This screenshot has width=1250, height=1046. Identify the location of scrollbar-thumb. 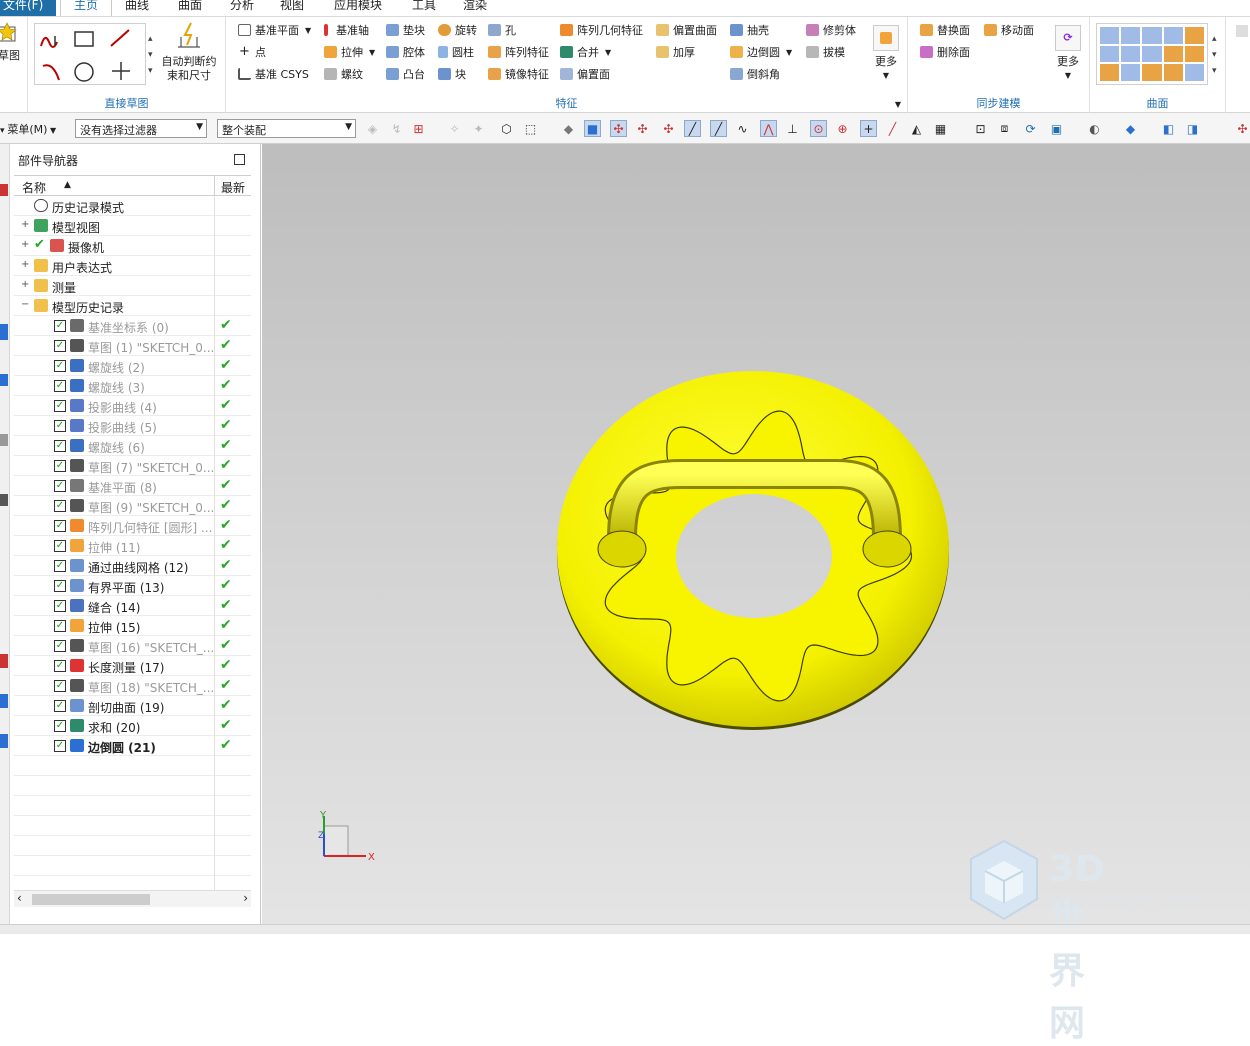
(91, 899).